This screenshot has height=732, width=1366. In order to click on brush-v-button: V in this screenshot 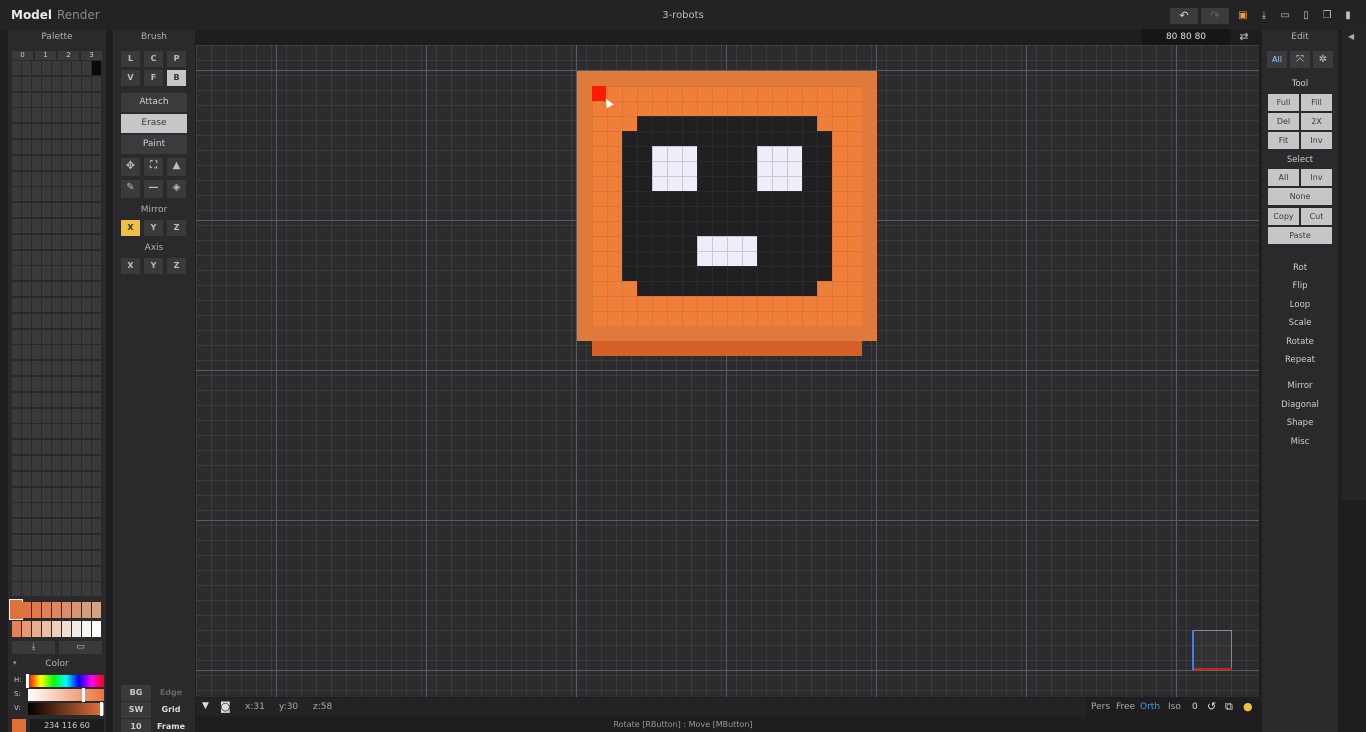, I will do `click(130, 78)`.